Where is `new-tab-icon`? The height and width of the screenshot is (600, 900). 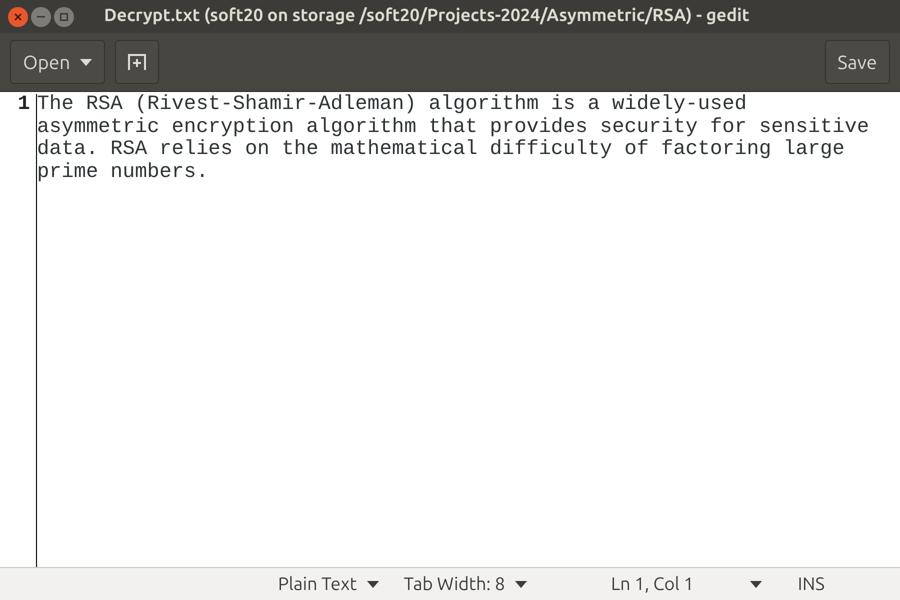
new-tab-icon is located at coordinates (137, 62).